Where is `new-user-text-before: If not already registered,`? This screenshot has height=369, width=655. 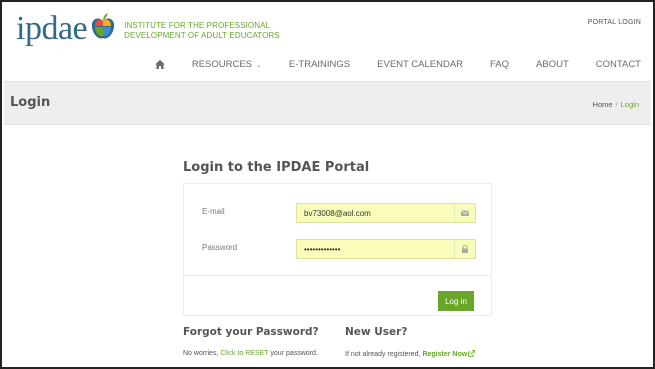
new-user-text-before: If not already registered, is located at coordinates (384, 354).